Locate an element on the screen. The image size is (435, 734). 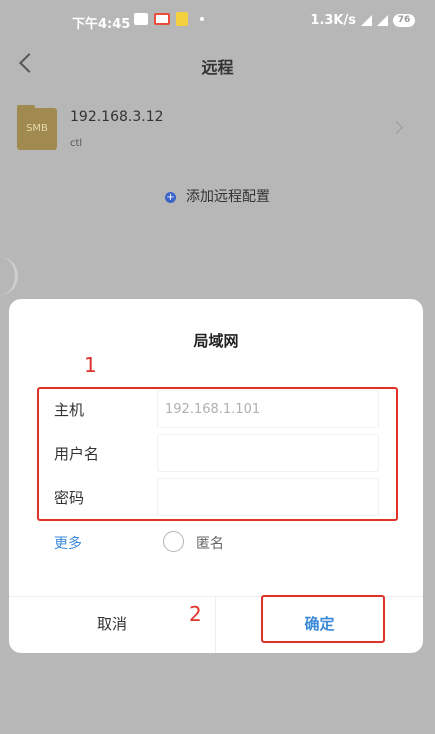
chevron-right-icon is located at coordinates (396, 127).